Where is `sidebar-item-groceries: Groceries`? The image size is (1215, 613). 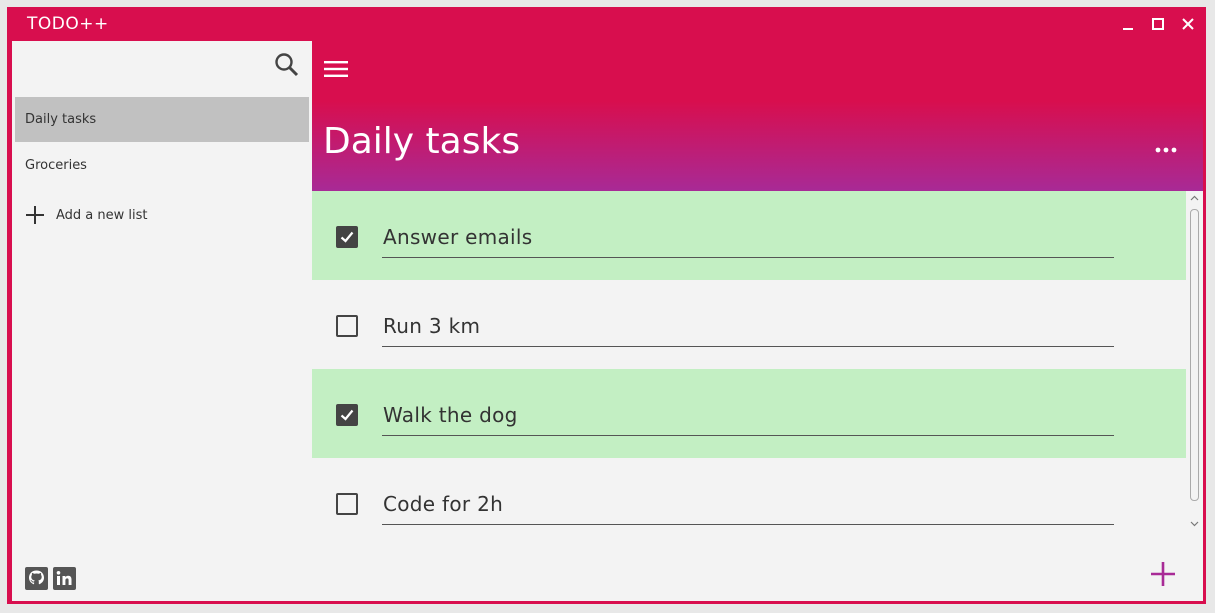
sidebar-item-groceries: Groceries is located at coordinates (162, 165).